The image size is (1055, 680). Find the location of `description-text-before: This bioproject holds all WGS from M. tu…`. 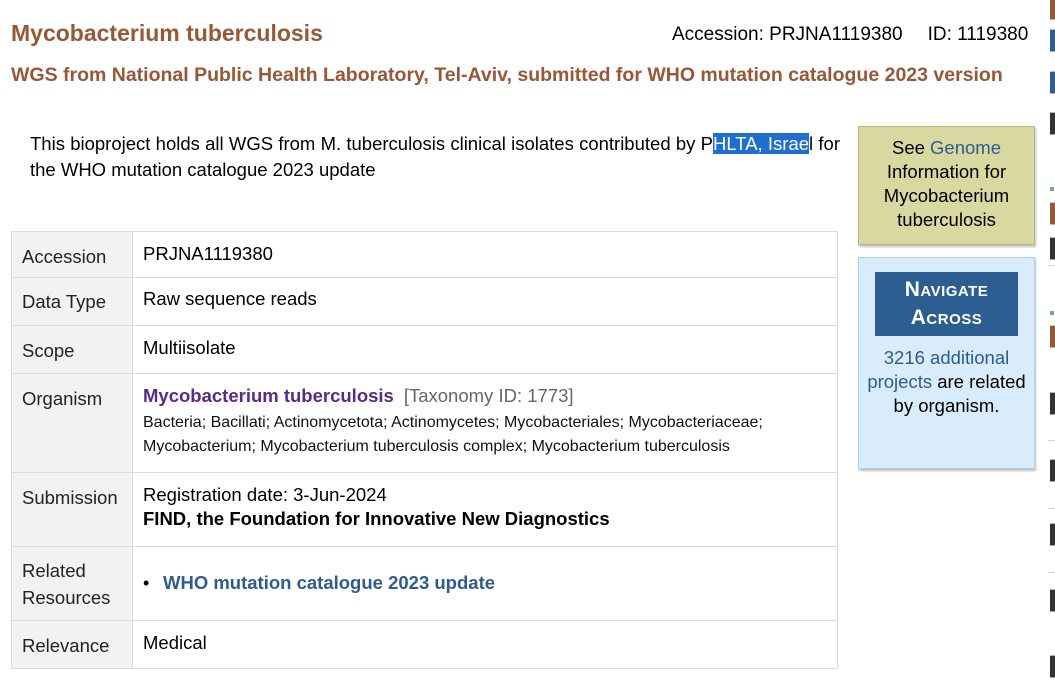

description-text-before: This bioproject holds all WGS from M. tu… is located at coordinates (371, 143).